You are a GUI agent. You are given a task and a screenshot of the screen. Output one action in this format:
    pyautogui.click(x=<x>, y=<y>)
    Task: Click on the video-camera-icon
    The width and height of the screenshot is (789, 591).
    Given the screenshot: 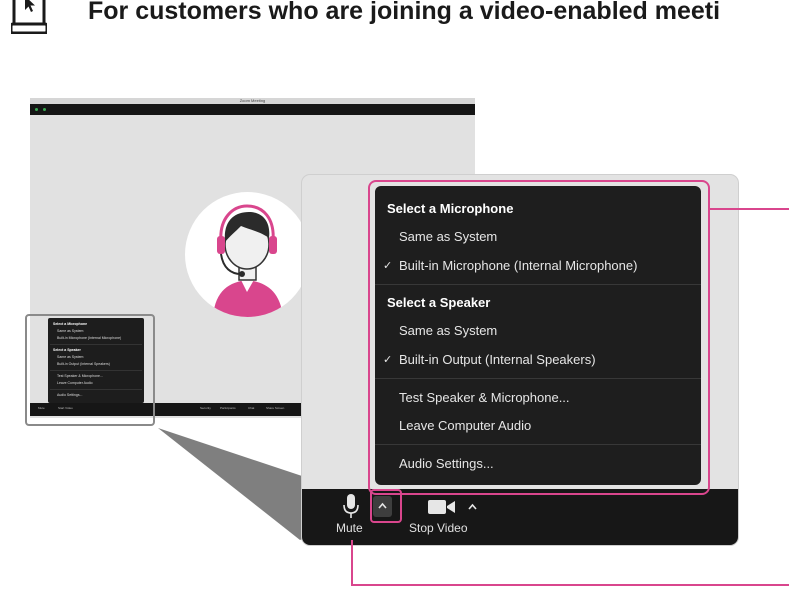 What is the action you would take?
    pyautogui.click(x=442, y=507)
    